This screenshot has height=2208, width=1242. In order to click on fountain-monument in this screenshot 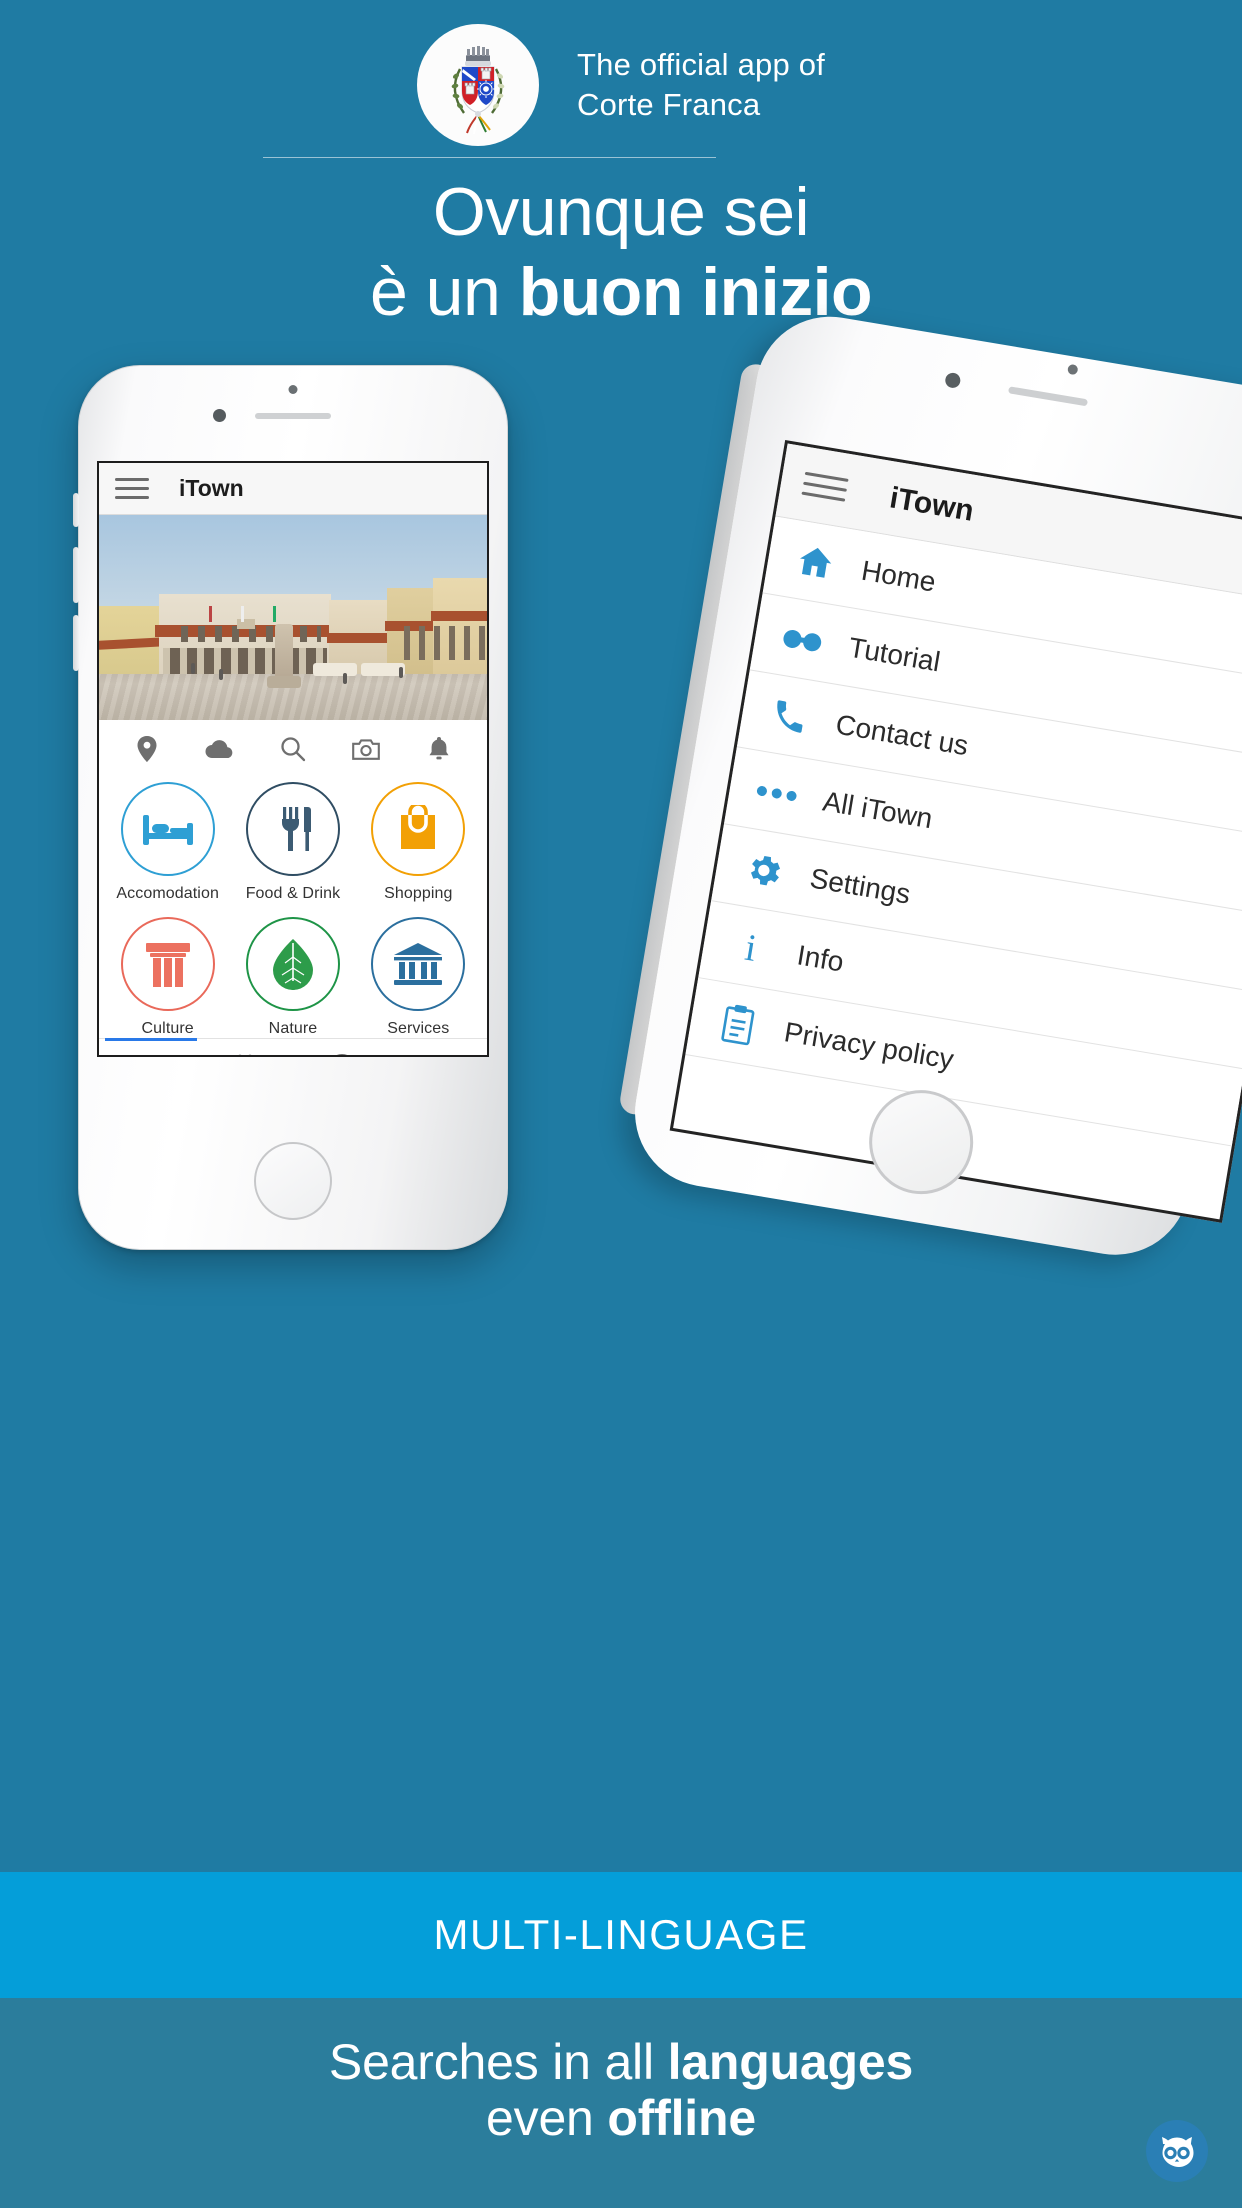, I will do `click(284, 656)`.